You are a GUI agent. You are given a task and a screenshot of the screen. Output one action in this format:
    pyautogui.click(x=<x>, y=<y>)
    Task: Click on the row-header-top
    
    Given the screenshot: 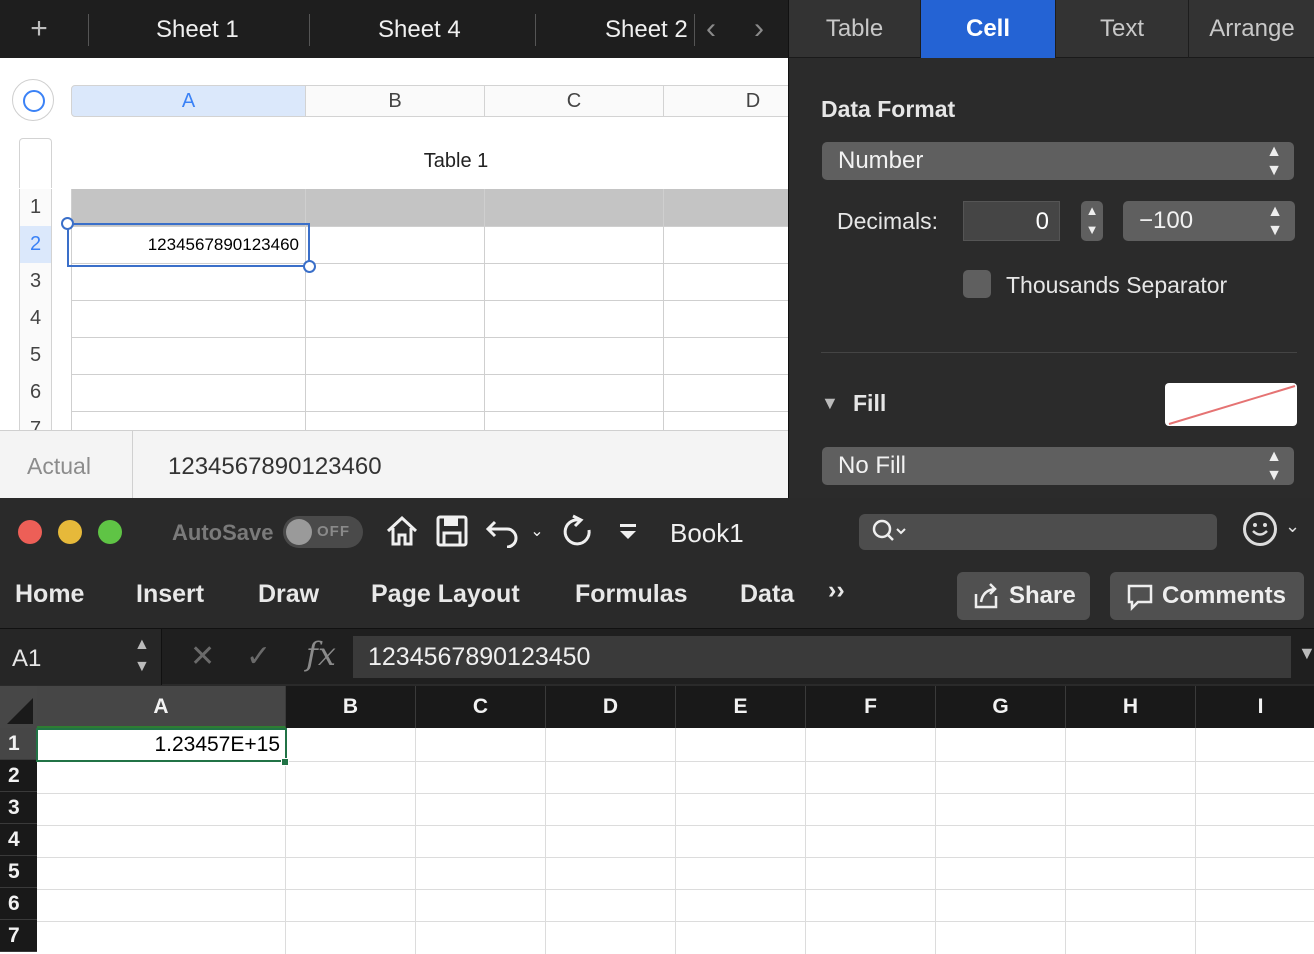 What is the action you would take?
    pyautogui.click(x=35, y=163)
    